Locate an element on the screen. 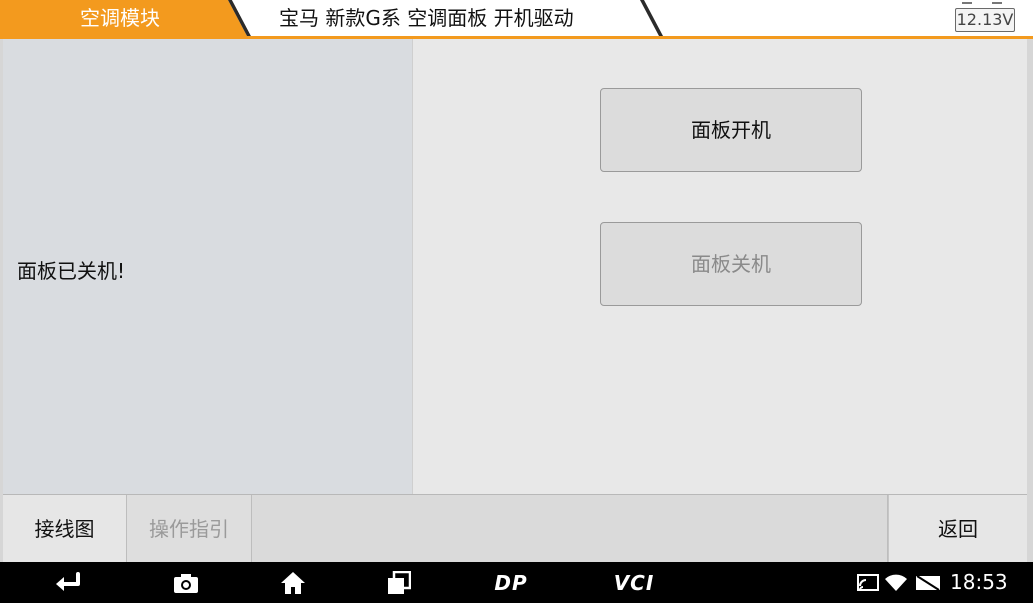 This screenshot has height=603, width=1033. path-tab: 宝马 新款G系 空调面板 开机驱动 is located at coordinates (426, 18).